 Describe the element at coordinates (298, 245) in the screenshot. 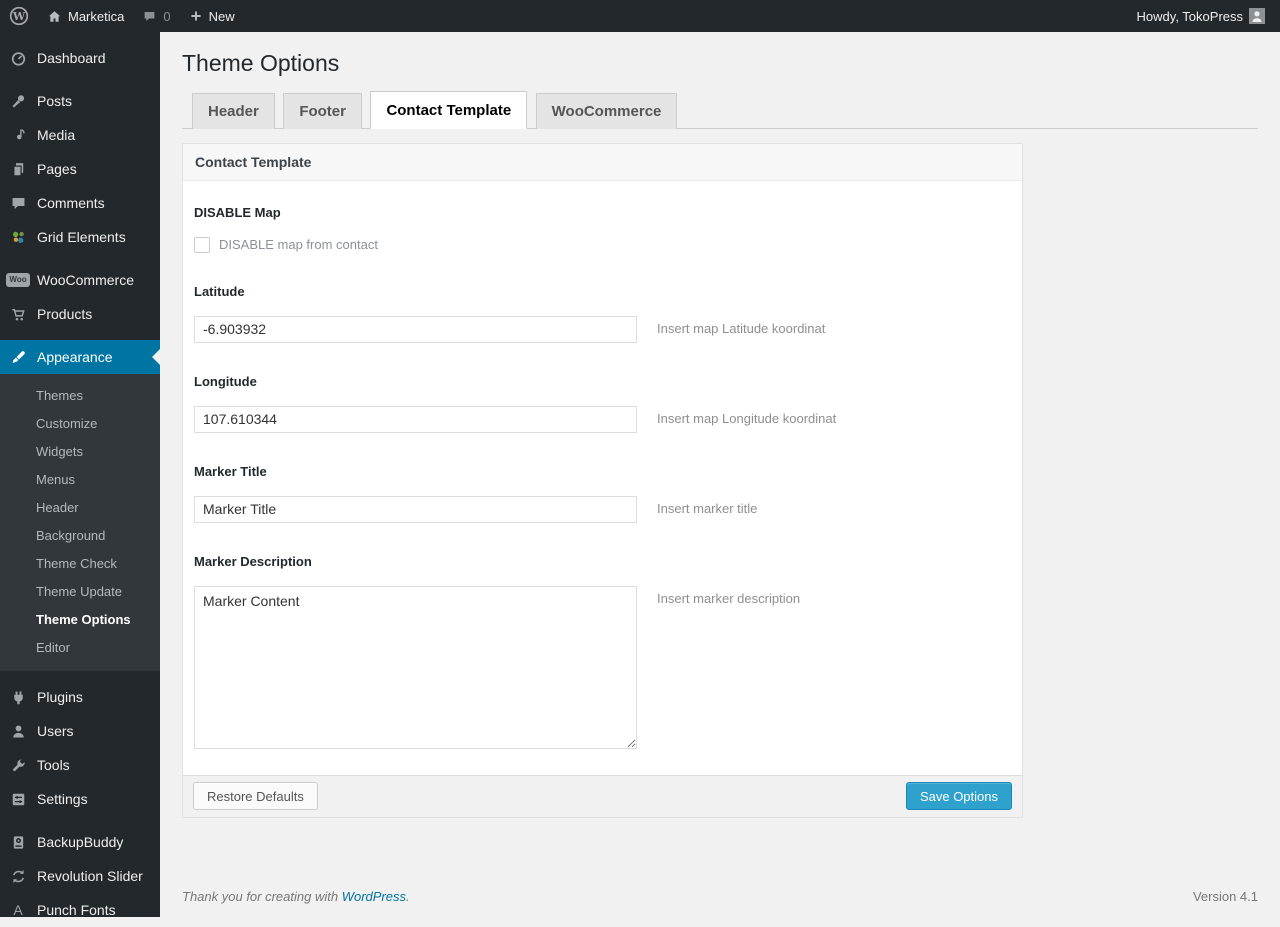

I see `checkbox-label: DISABLE map from contact` at that location.